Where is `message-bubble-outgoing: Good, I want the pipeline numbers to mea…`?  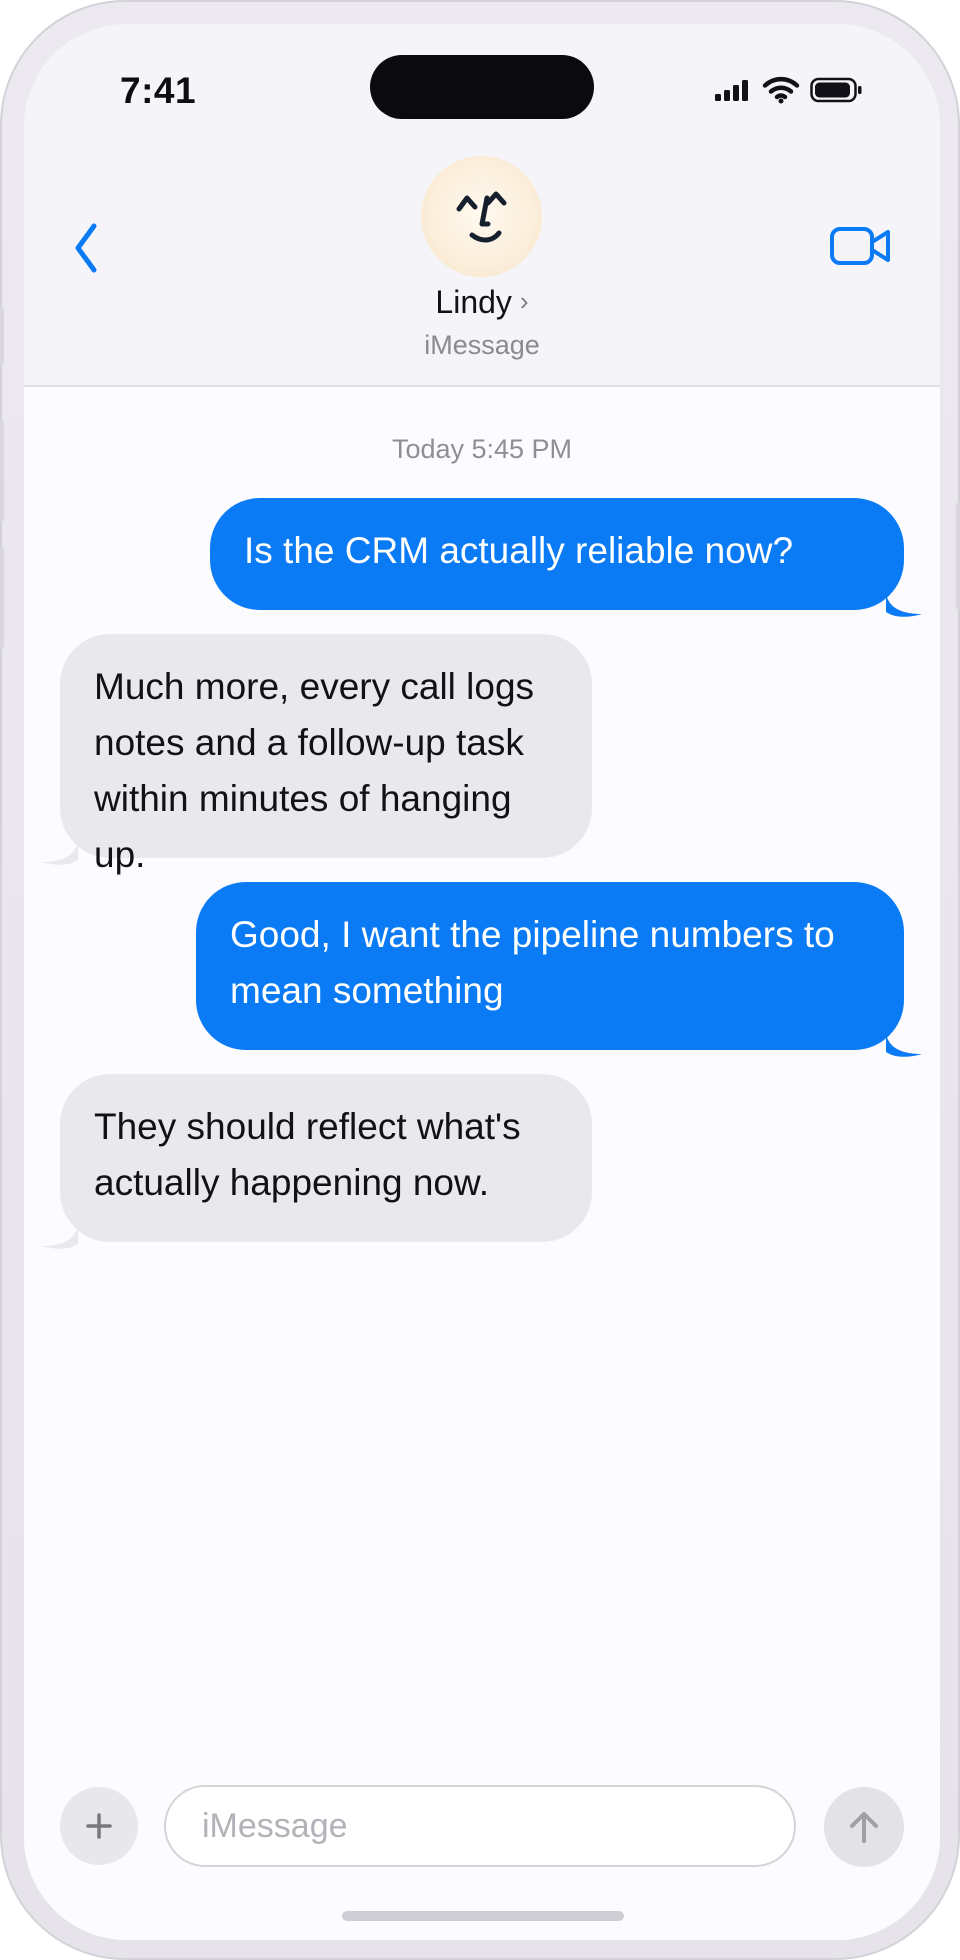 message-bubble-outgoing: Good, I want the pipeline numbers to mea… is located at coordinates (550, 966).